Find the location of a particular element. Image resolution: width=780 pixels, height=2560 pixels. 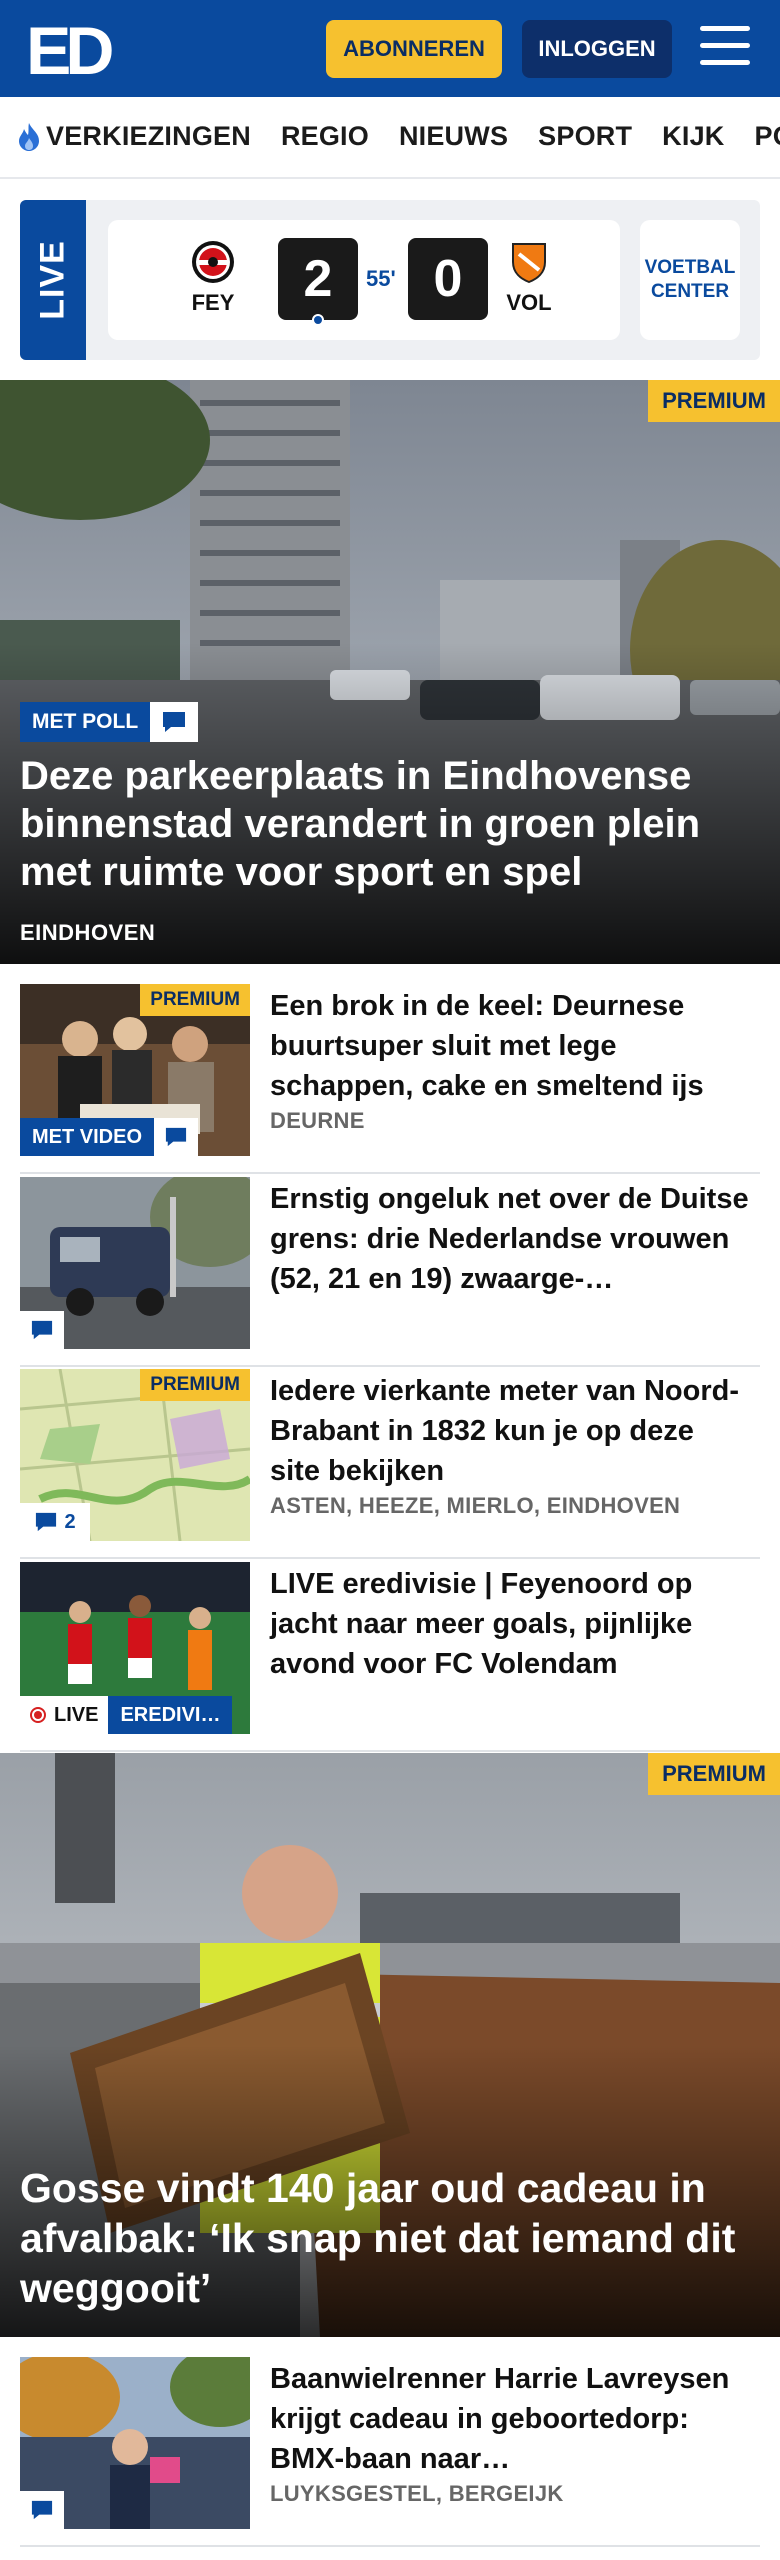

nav-item-kijk: KIJK is located at coordinates (693, 136).